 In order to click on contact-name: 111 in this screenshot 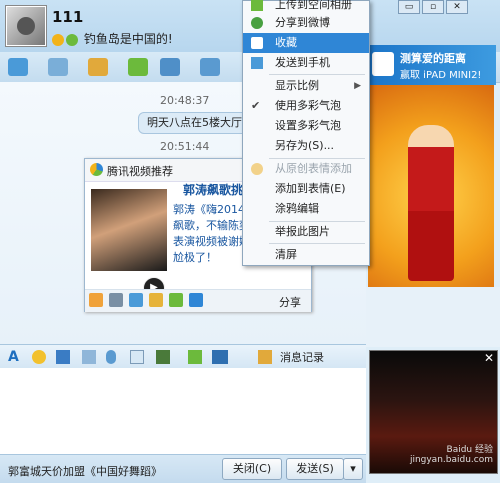, I will do `click(68, 17)`.